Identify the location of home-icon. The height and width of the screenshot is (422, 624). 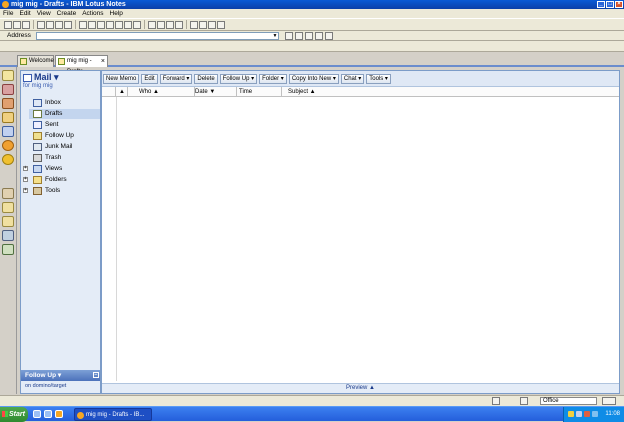
(8, 24).